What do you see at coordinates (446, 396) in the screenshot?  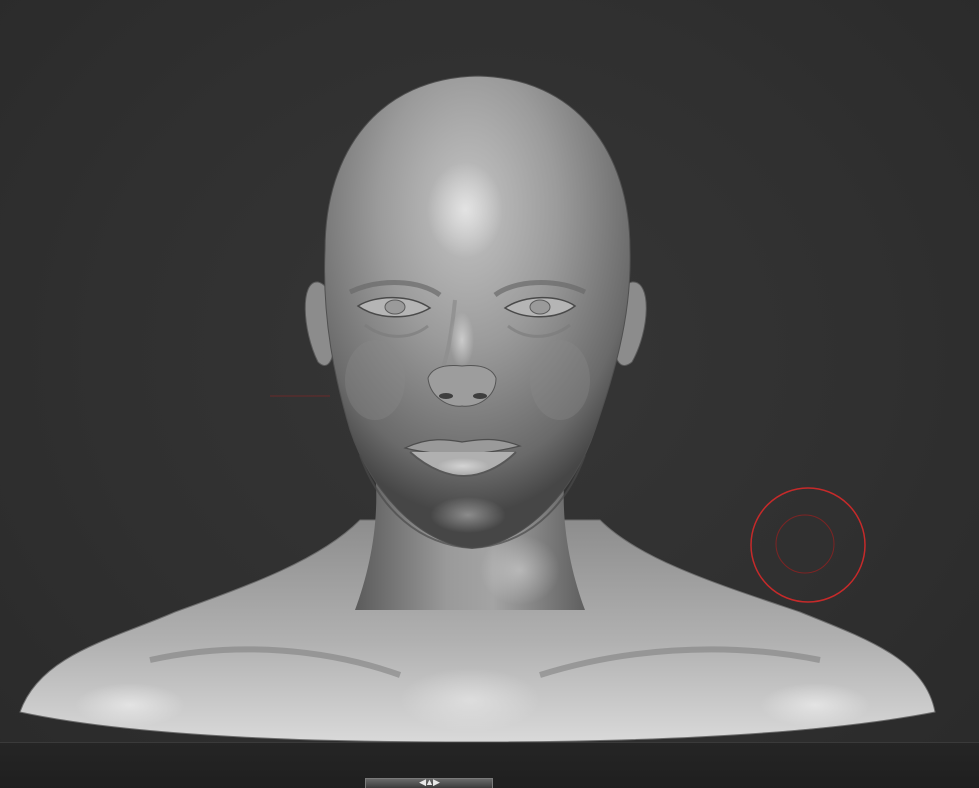 I see `nostril-left` at bounding box center [446, 396].